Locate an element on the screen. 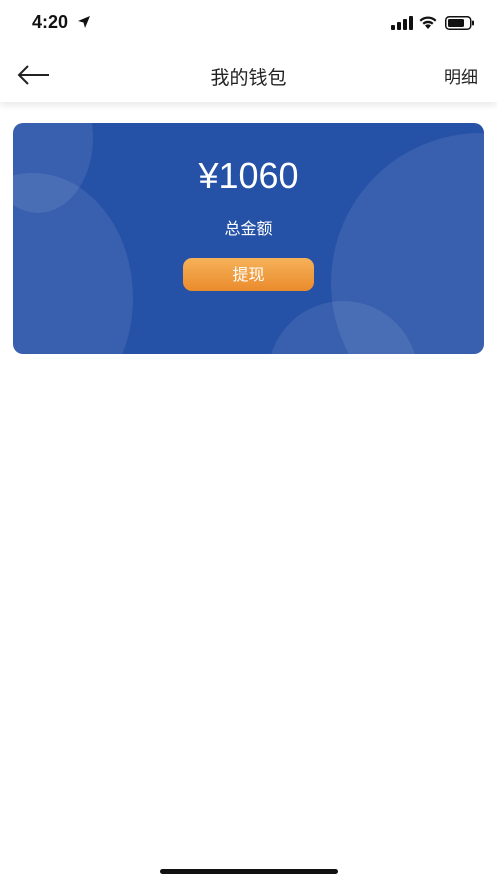 The height and width of the screenshot is (883, 497). cellular-signal-icon is located at coordinates (402, 23).